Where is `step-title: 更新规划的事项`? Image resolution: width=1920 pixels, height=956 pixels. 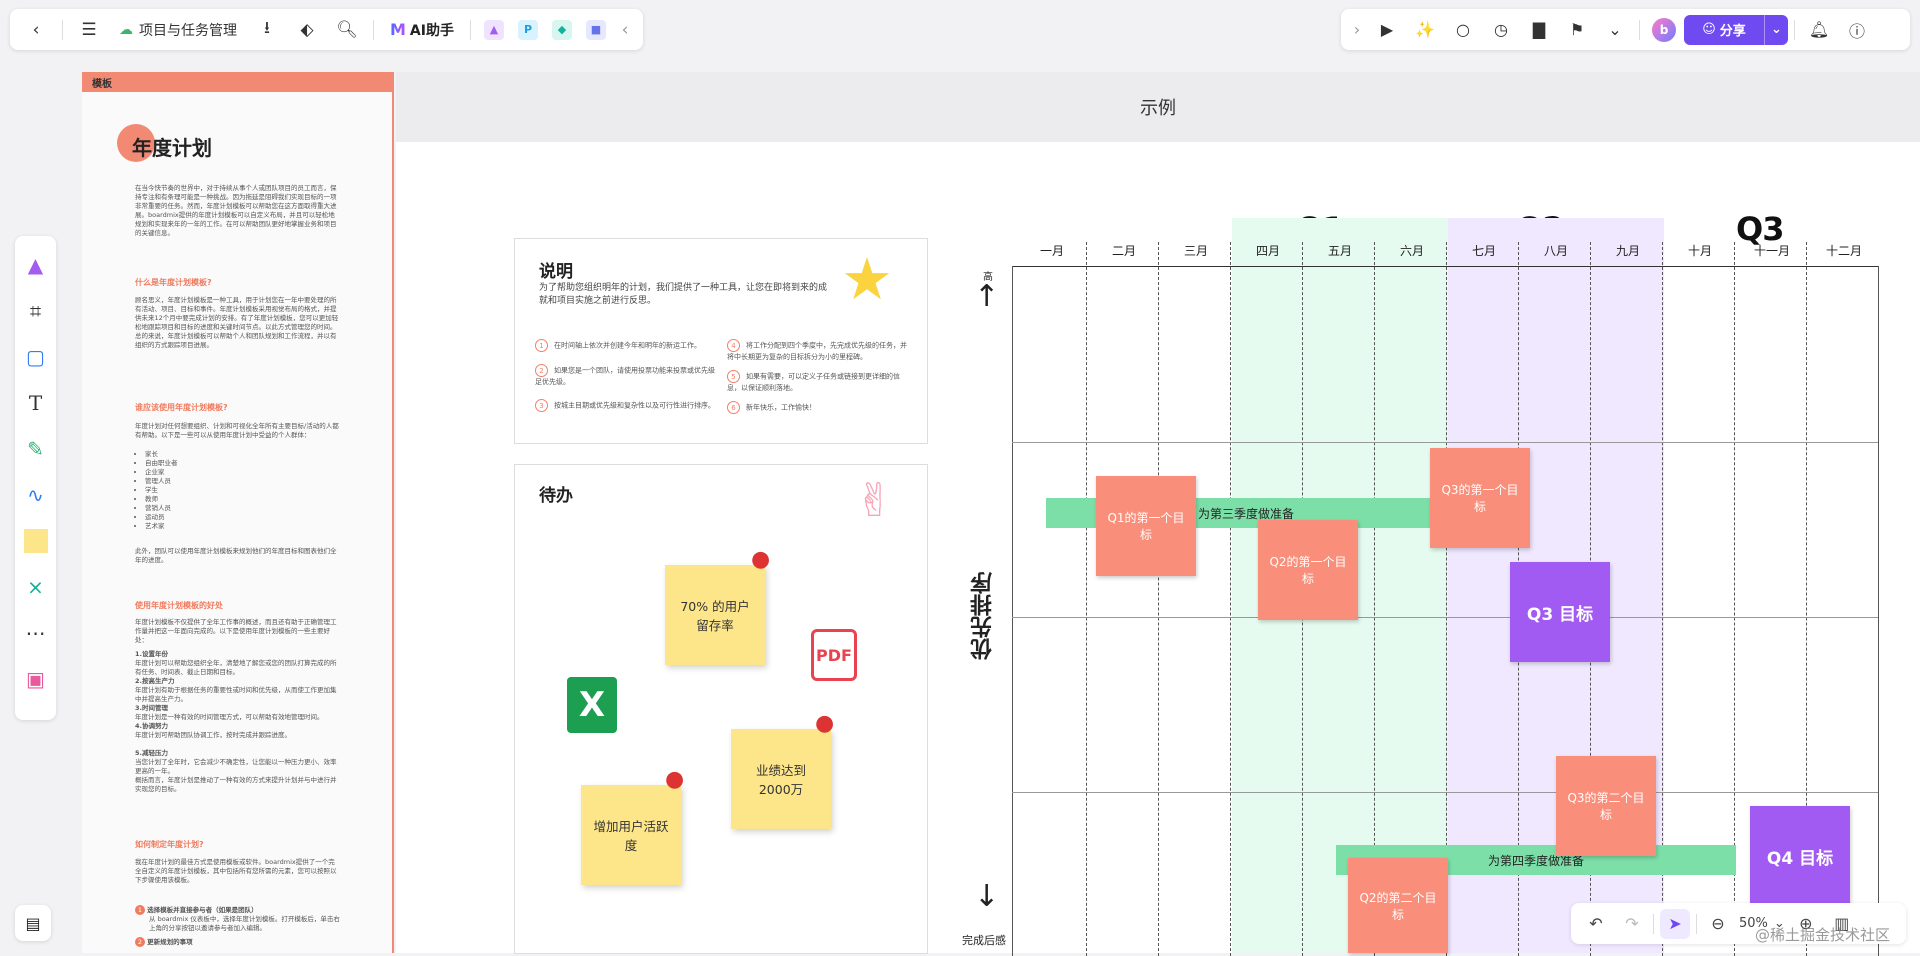 step-title: 更新规划的事项 is located at coordinates (170, 942).